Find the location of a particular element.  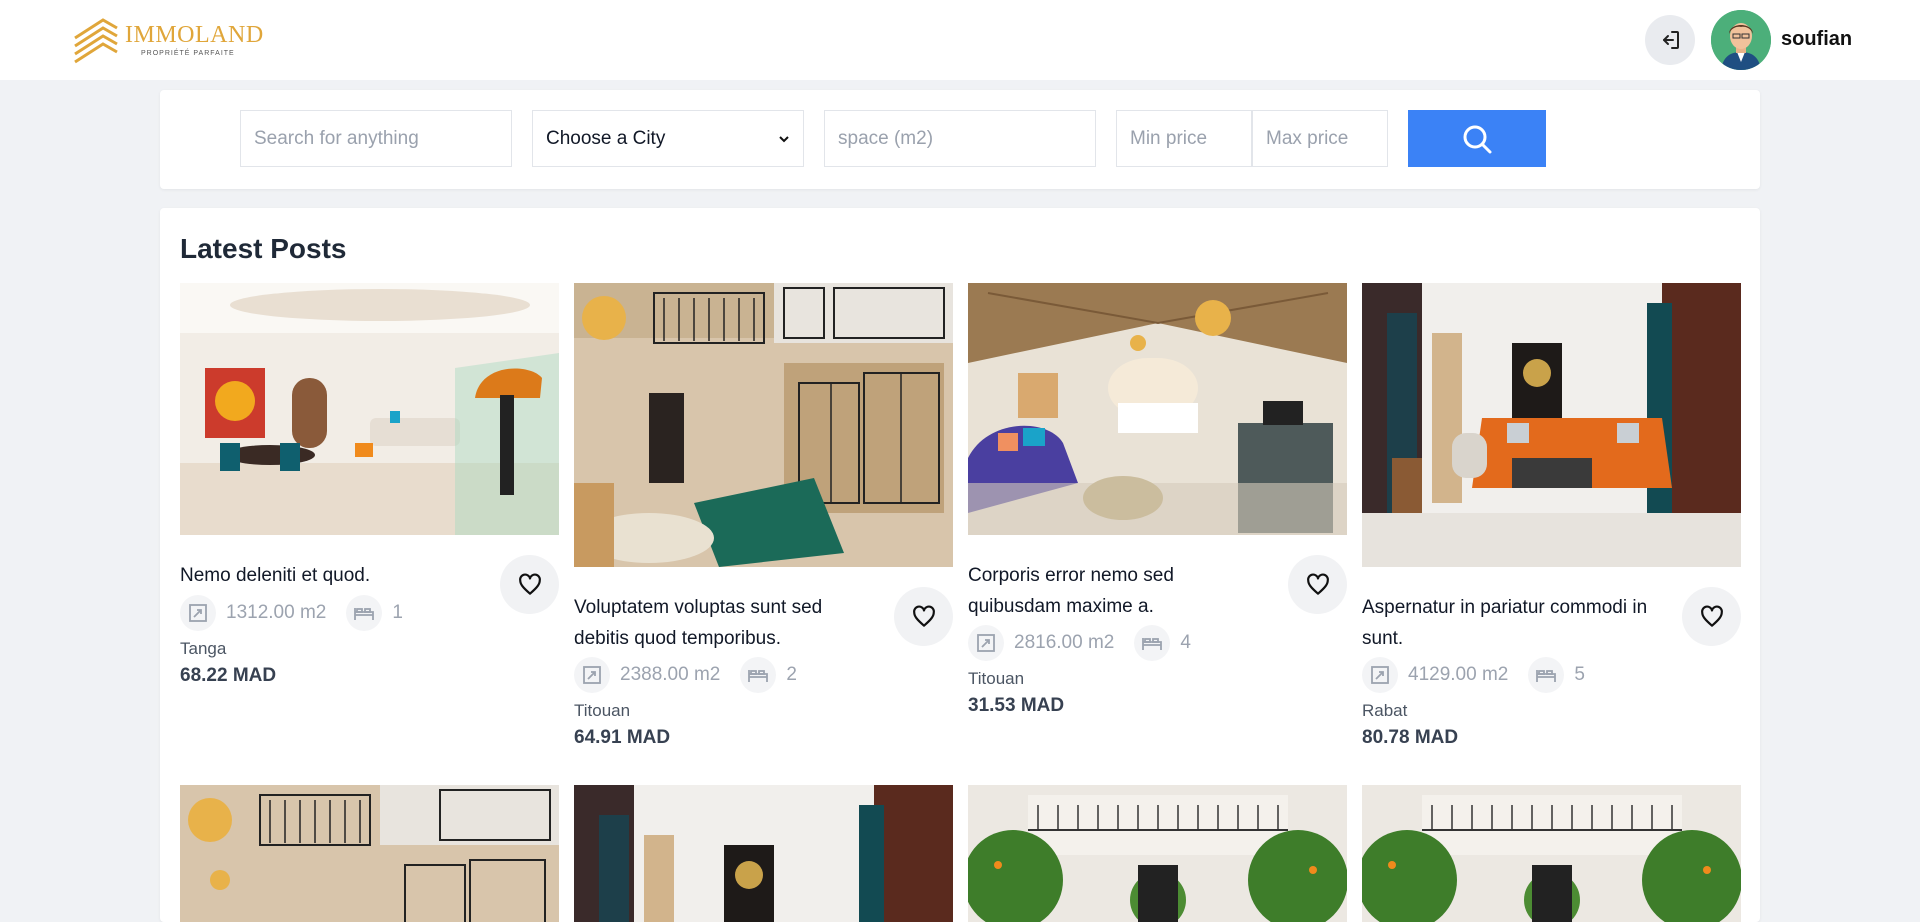

post-title-line: Voluptatem voluptas sunt sed is located at coordinates (698, 607).